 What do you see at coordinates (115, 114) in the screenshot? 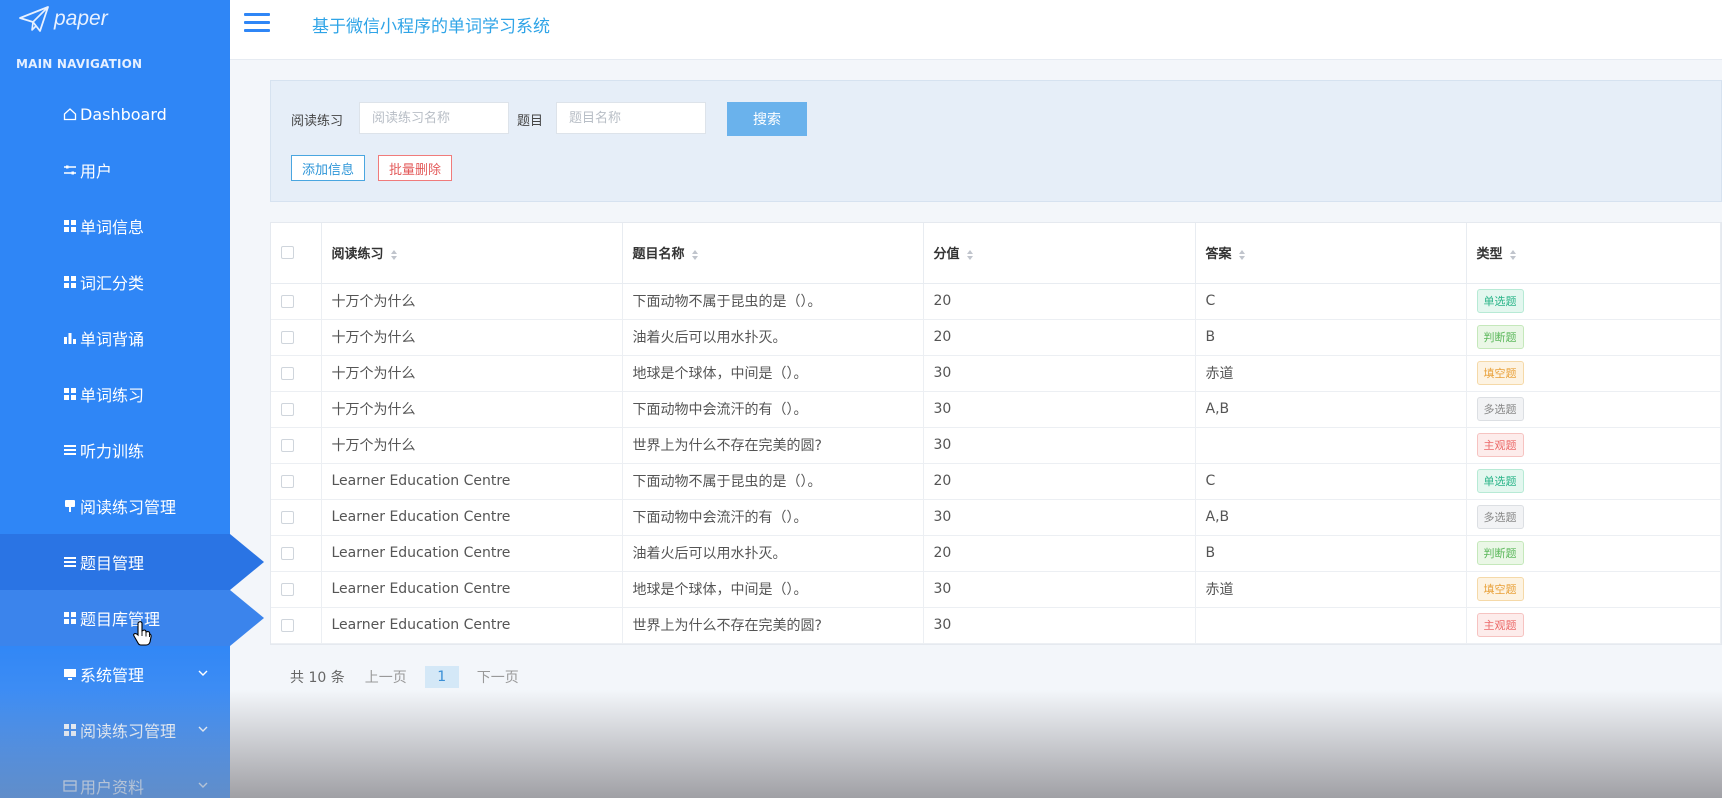
I see `sidebar-item-0: Dashboard` at bounding box center [115, 114].